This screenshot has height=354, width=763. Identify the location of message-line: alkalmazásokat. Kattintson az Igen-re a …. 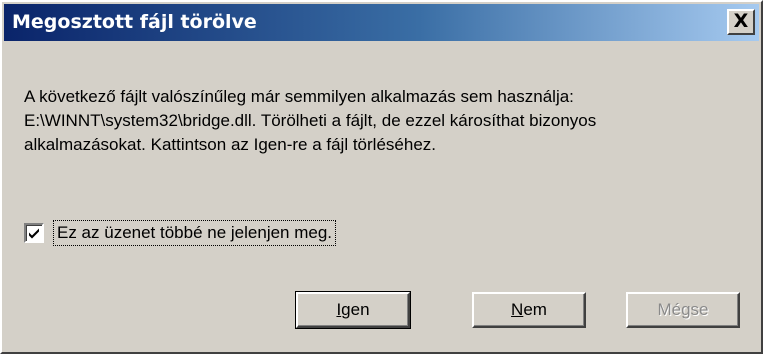
(230, 144).